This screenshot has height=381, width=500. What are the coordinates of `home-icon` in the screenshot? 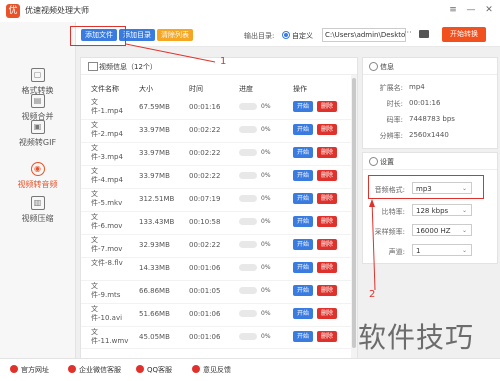 It's located at (14, 369).